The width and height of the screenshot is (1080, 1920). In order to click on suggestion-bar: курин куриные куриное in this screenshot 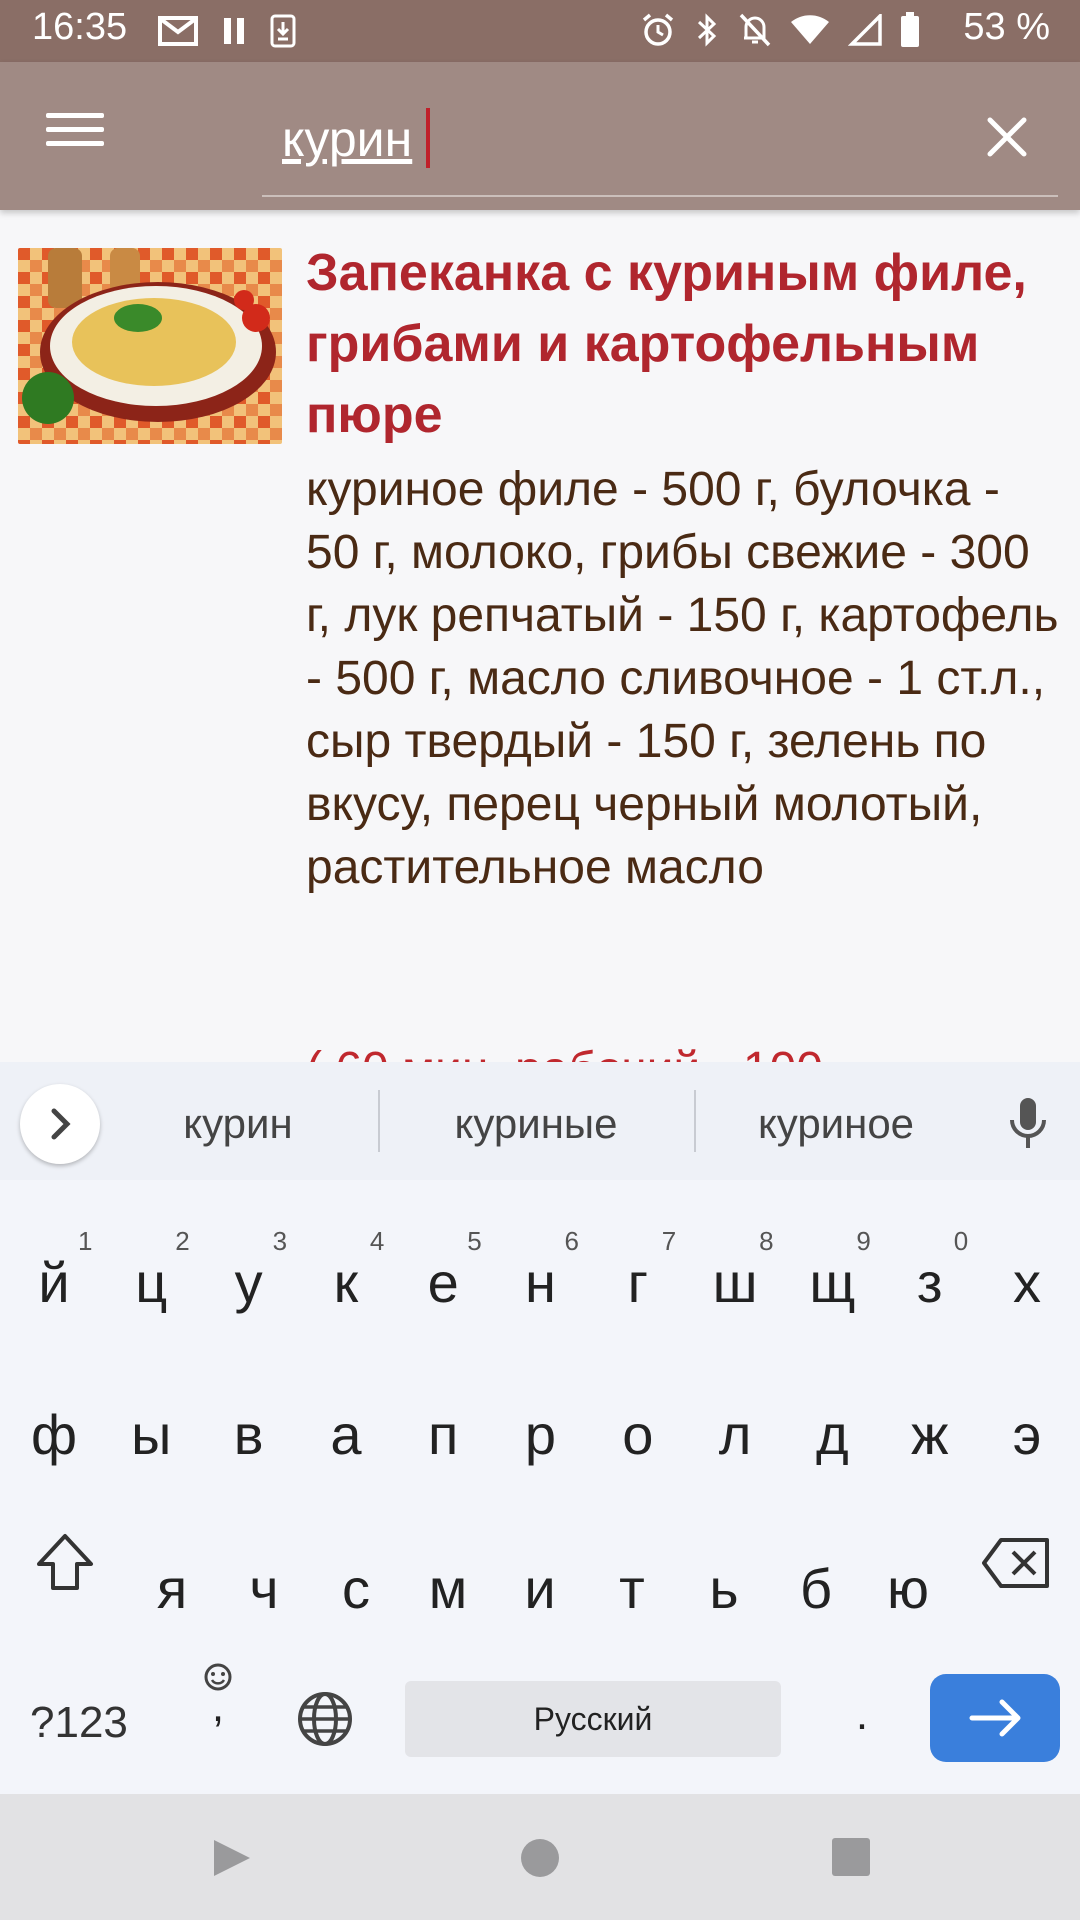, I will do `click(540, 1121)`.